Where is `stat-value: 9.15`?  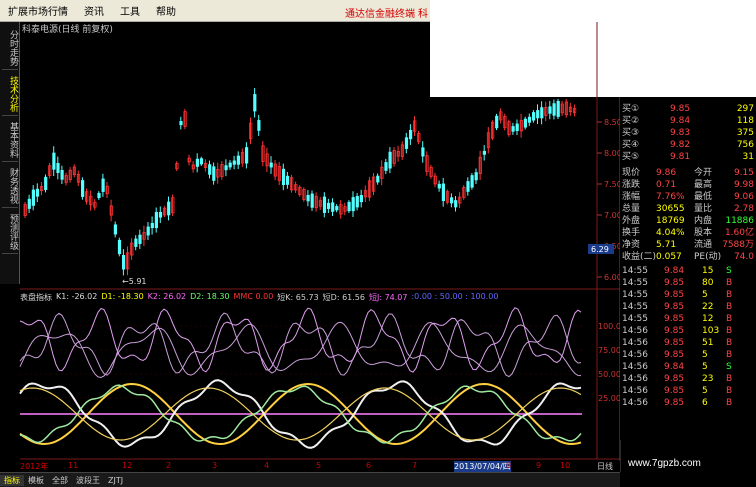 stat-value: 9.15 is located at coordinates (743, 173).